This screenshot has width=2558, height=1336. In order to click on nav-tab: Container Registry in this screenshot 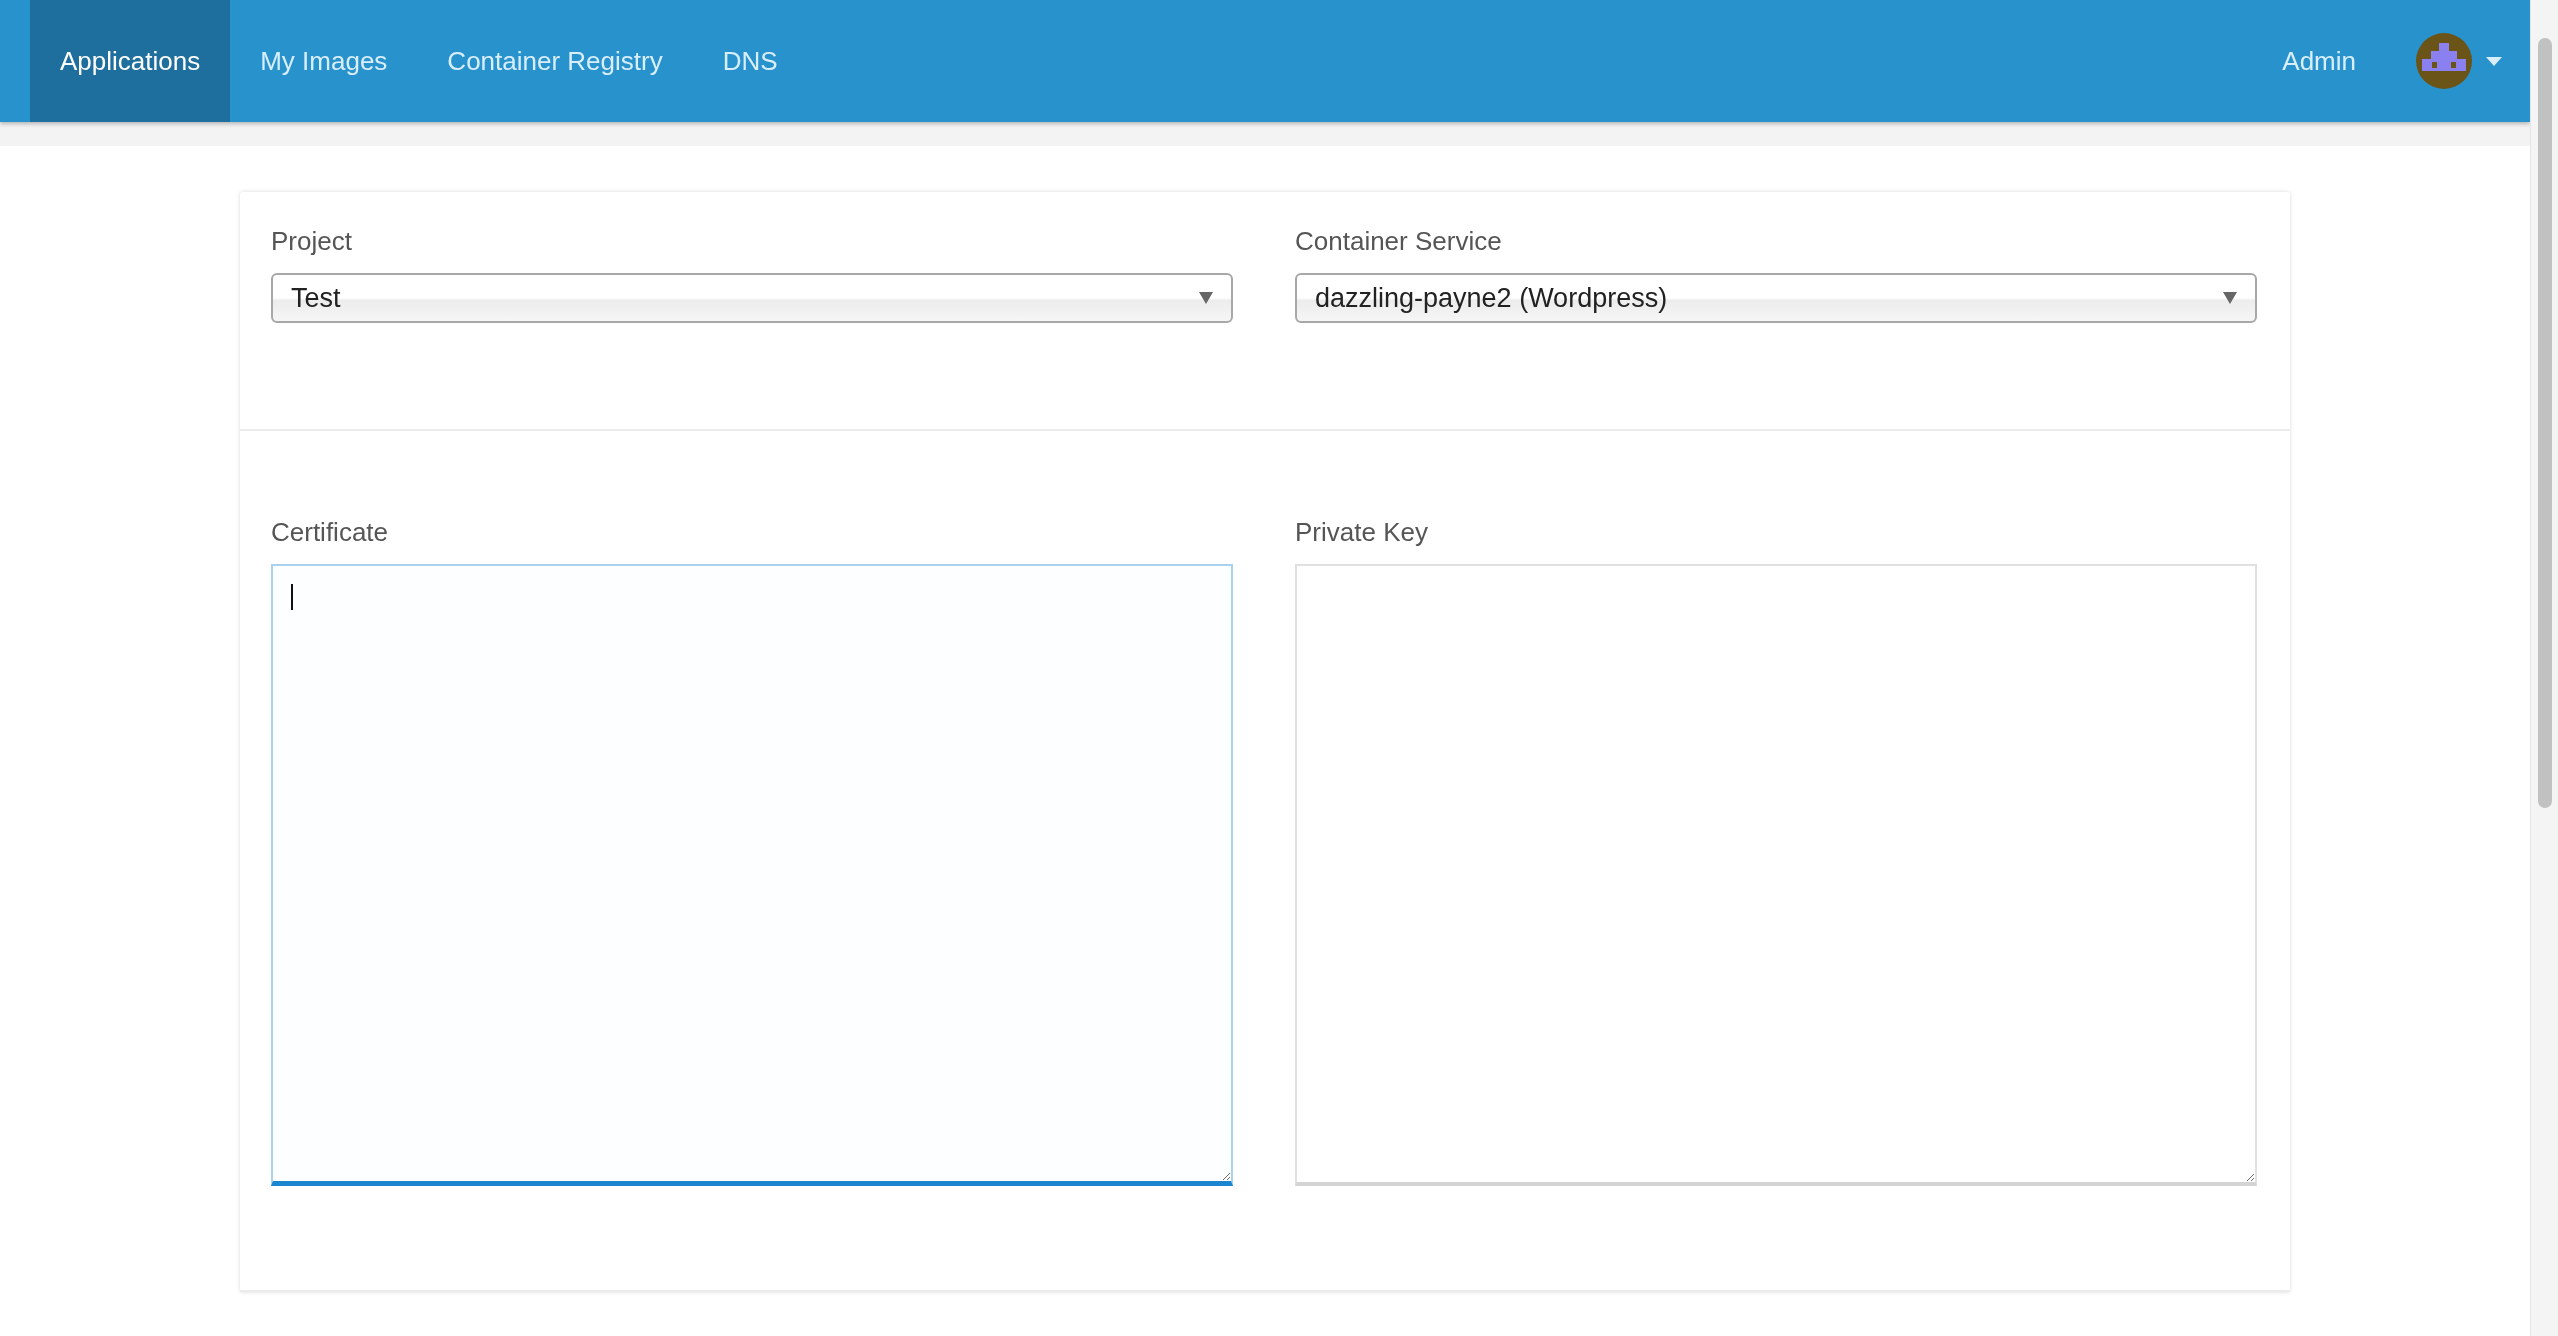, I will do `click(555, 61)`.